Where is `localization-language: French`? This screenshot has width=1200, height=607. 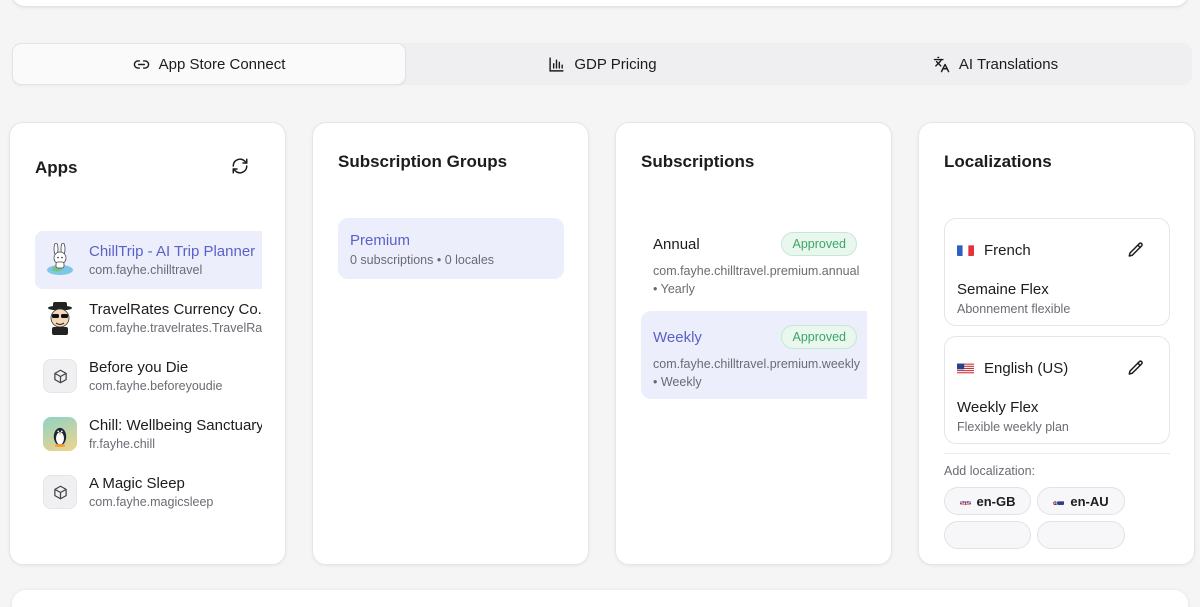
localization-language: French is located at coordinates (1007, 250).